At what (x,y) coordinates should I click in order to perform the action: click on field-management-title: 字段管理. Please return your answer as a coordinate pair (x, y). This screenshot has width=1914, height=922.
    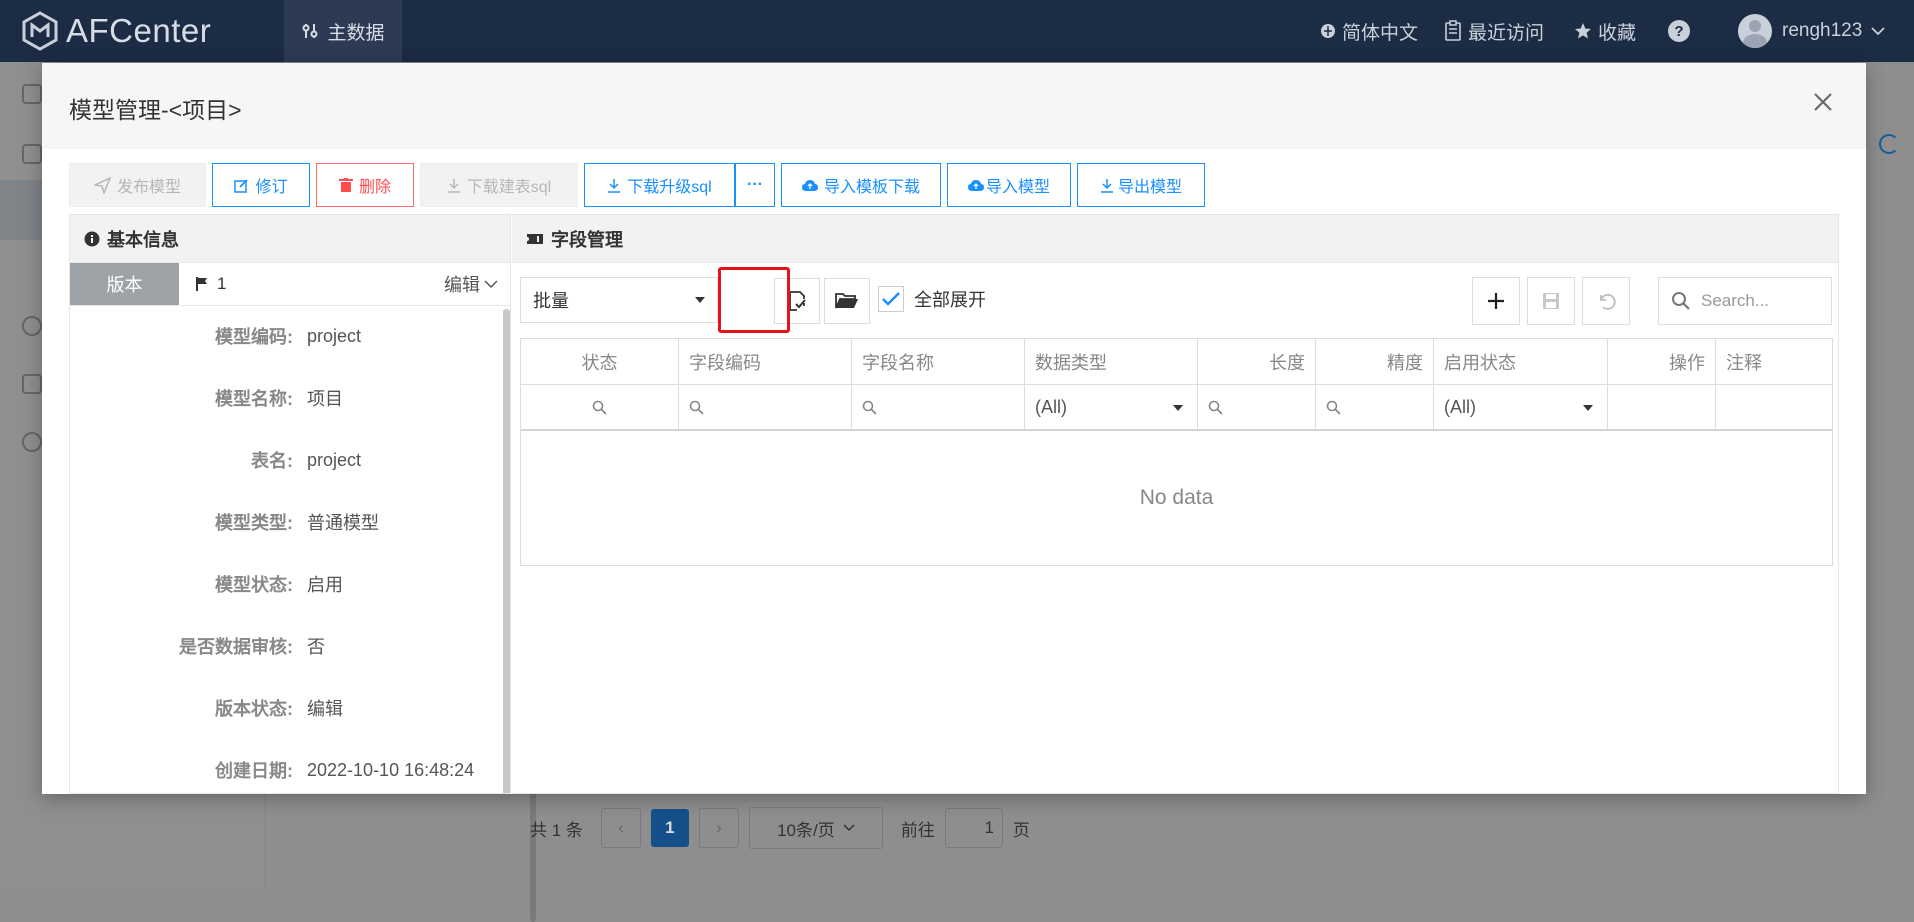
    Looking at the image, I should click on (587, 239).